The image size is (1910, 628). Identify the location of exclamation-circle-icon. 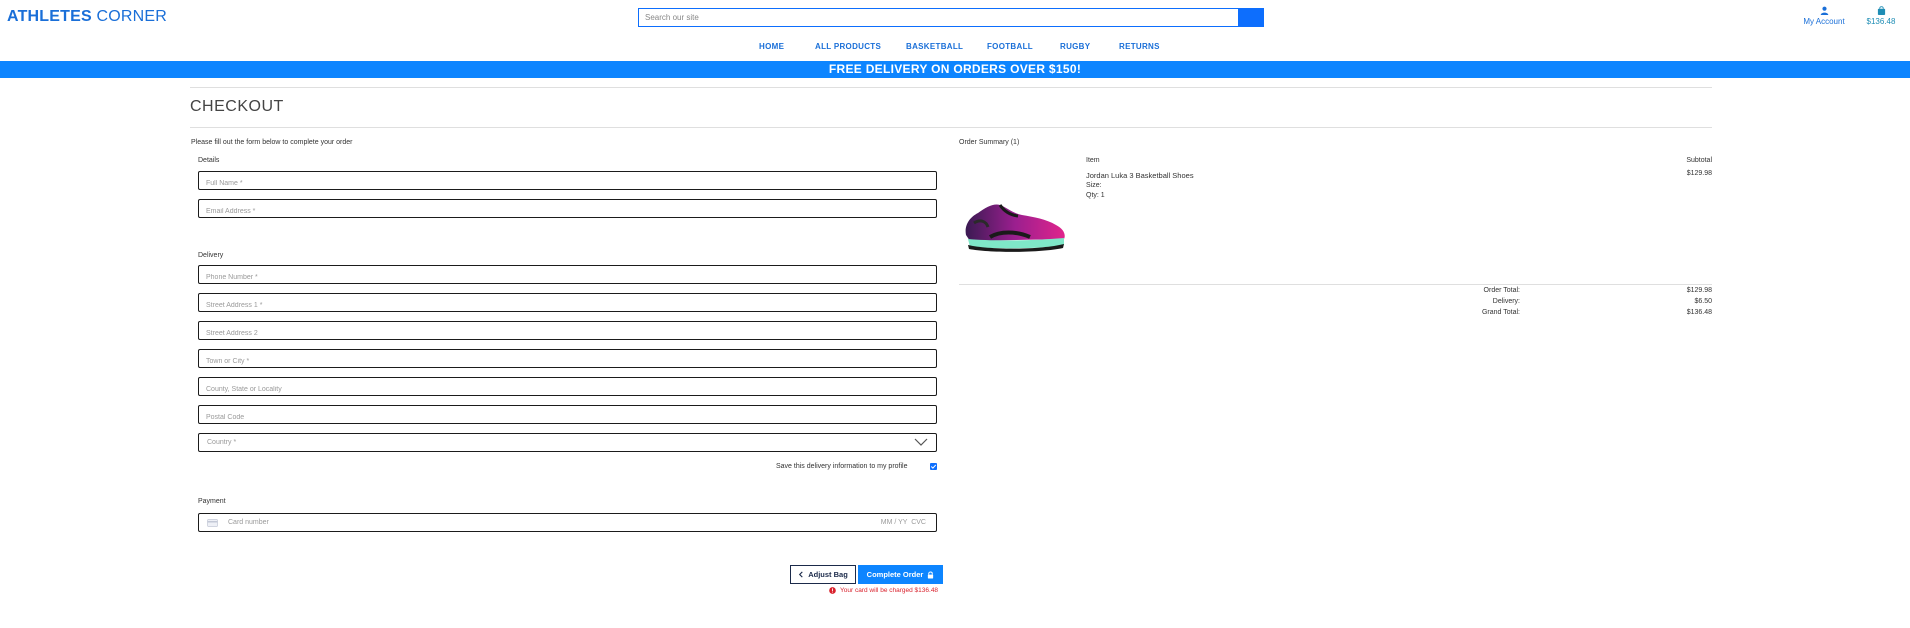
(832, 590).